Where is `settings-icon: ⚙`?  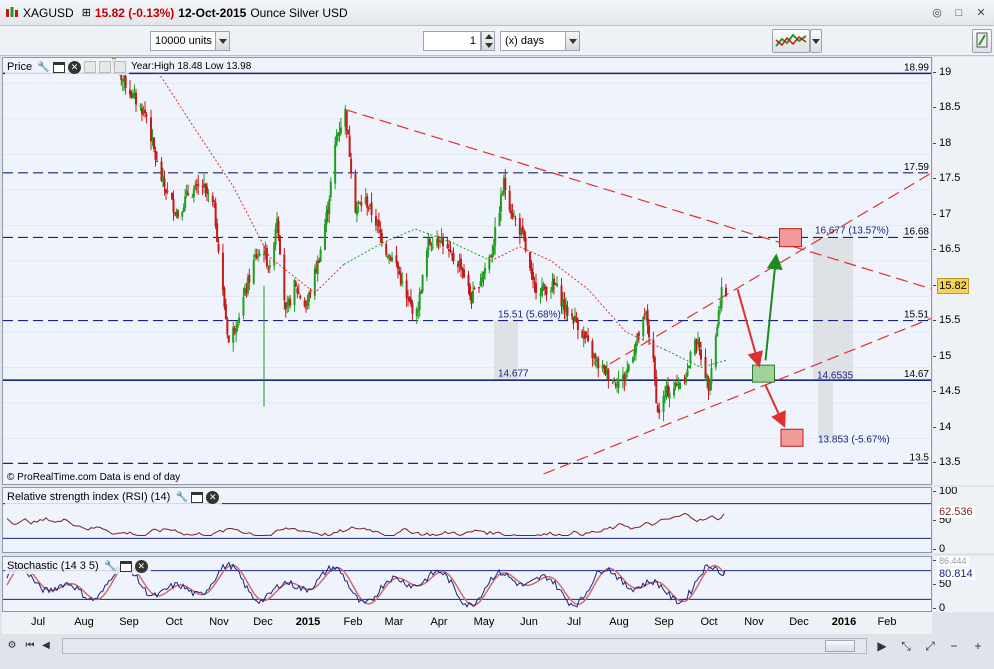
settings-icon: ⚙ is located at coordinates (12, 646).